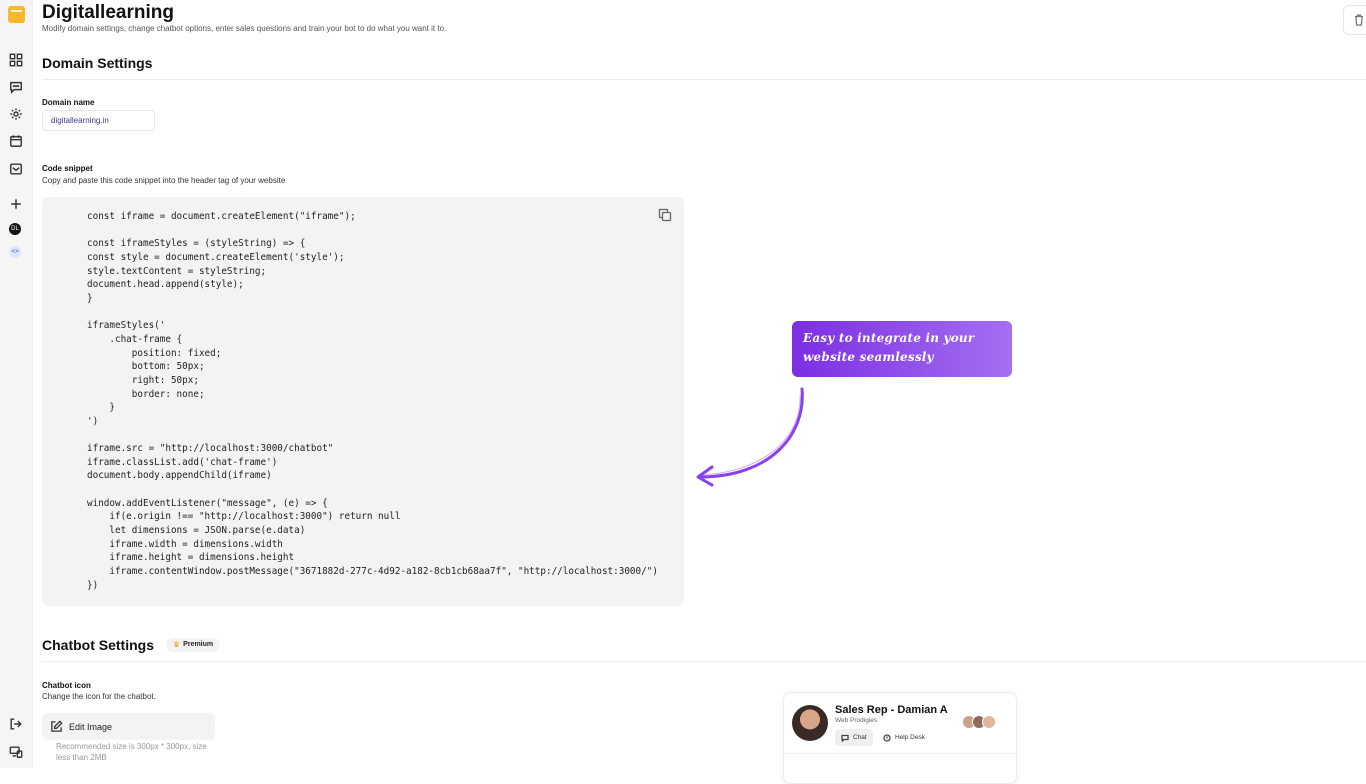 Image resolution: width=1366 pixels, height=784 pixels. What do you see at coordinates (16, 724) in the screenshot?
I see `sign-out-icon` at bounding box center [16, 724].